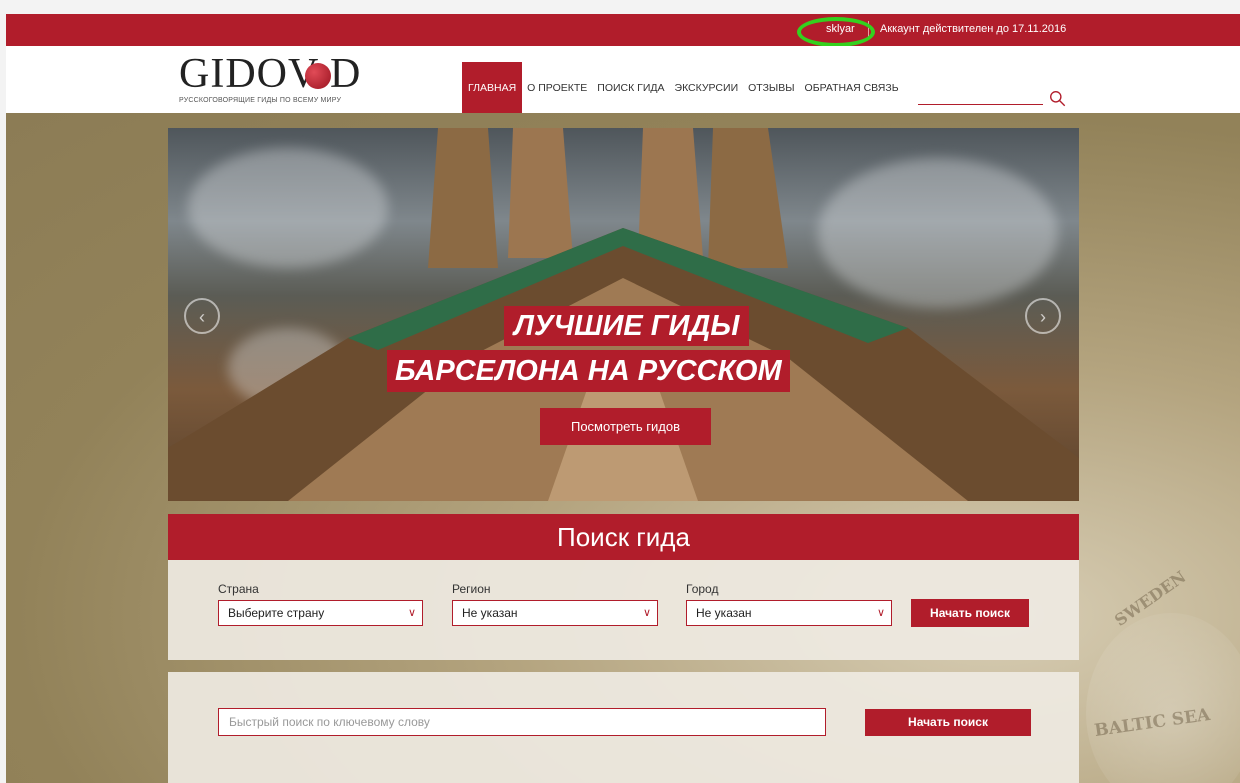  Describe the element at coordinates (771, 88) in the screenshot. I see `nav-reviews: ОТЗЫВЫ` at that location.